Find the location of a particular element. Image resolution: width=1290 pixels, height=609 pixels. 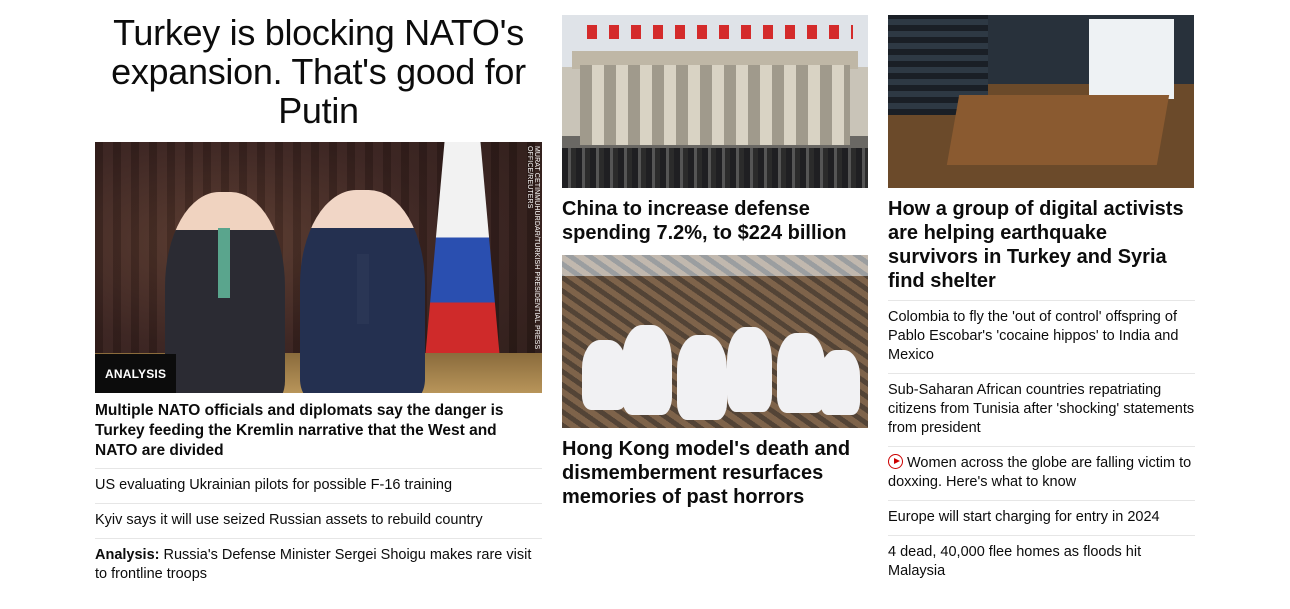

analysis-badge: ANALYSIS is located at coordinates (136, 373).